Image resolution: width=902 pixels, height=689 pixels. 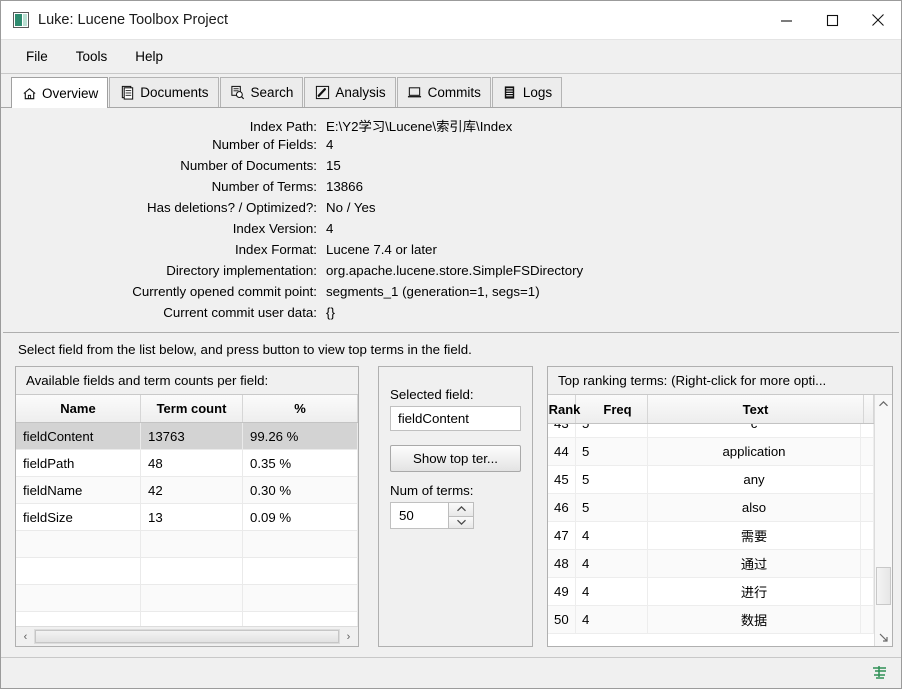 I want to click on column-header-name: Name, so click(x=78, y=408).